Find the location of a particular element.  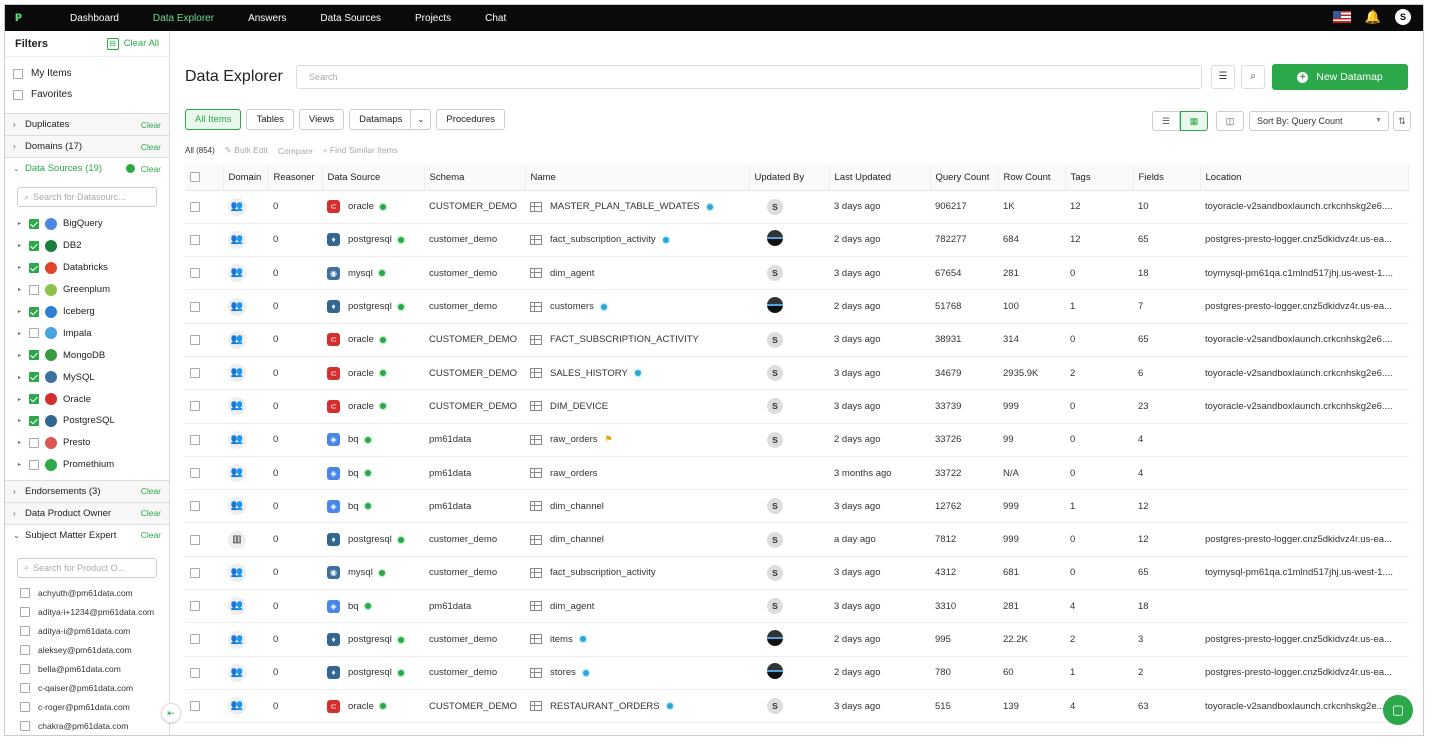

sort-select: Sort By: Query Count ▼ is located at coordinates (1319, 121).